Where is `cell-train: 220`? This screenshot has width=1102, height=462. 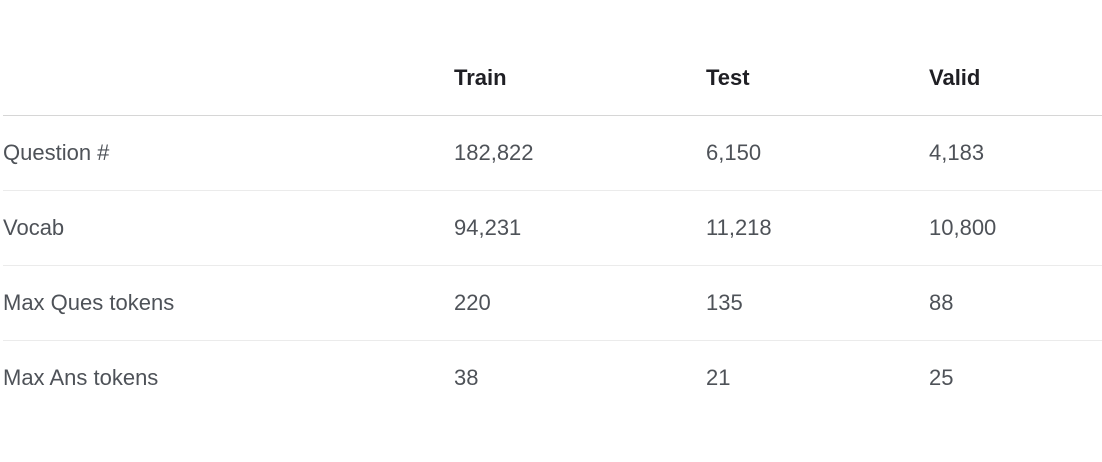 cell-train: 220 is located at coordinates (580, 303).